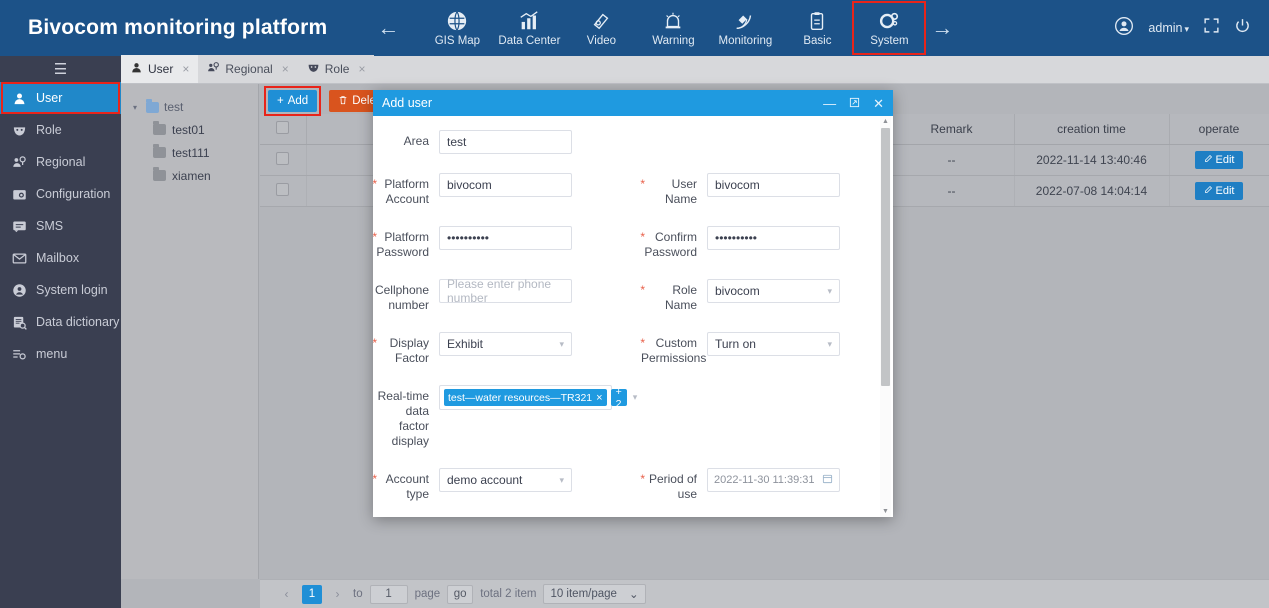 The width and height of the screenshot is (1269, 608). I want to click on add-button: + Add, so click(293, 101).